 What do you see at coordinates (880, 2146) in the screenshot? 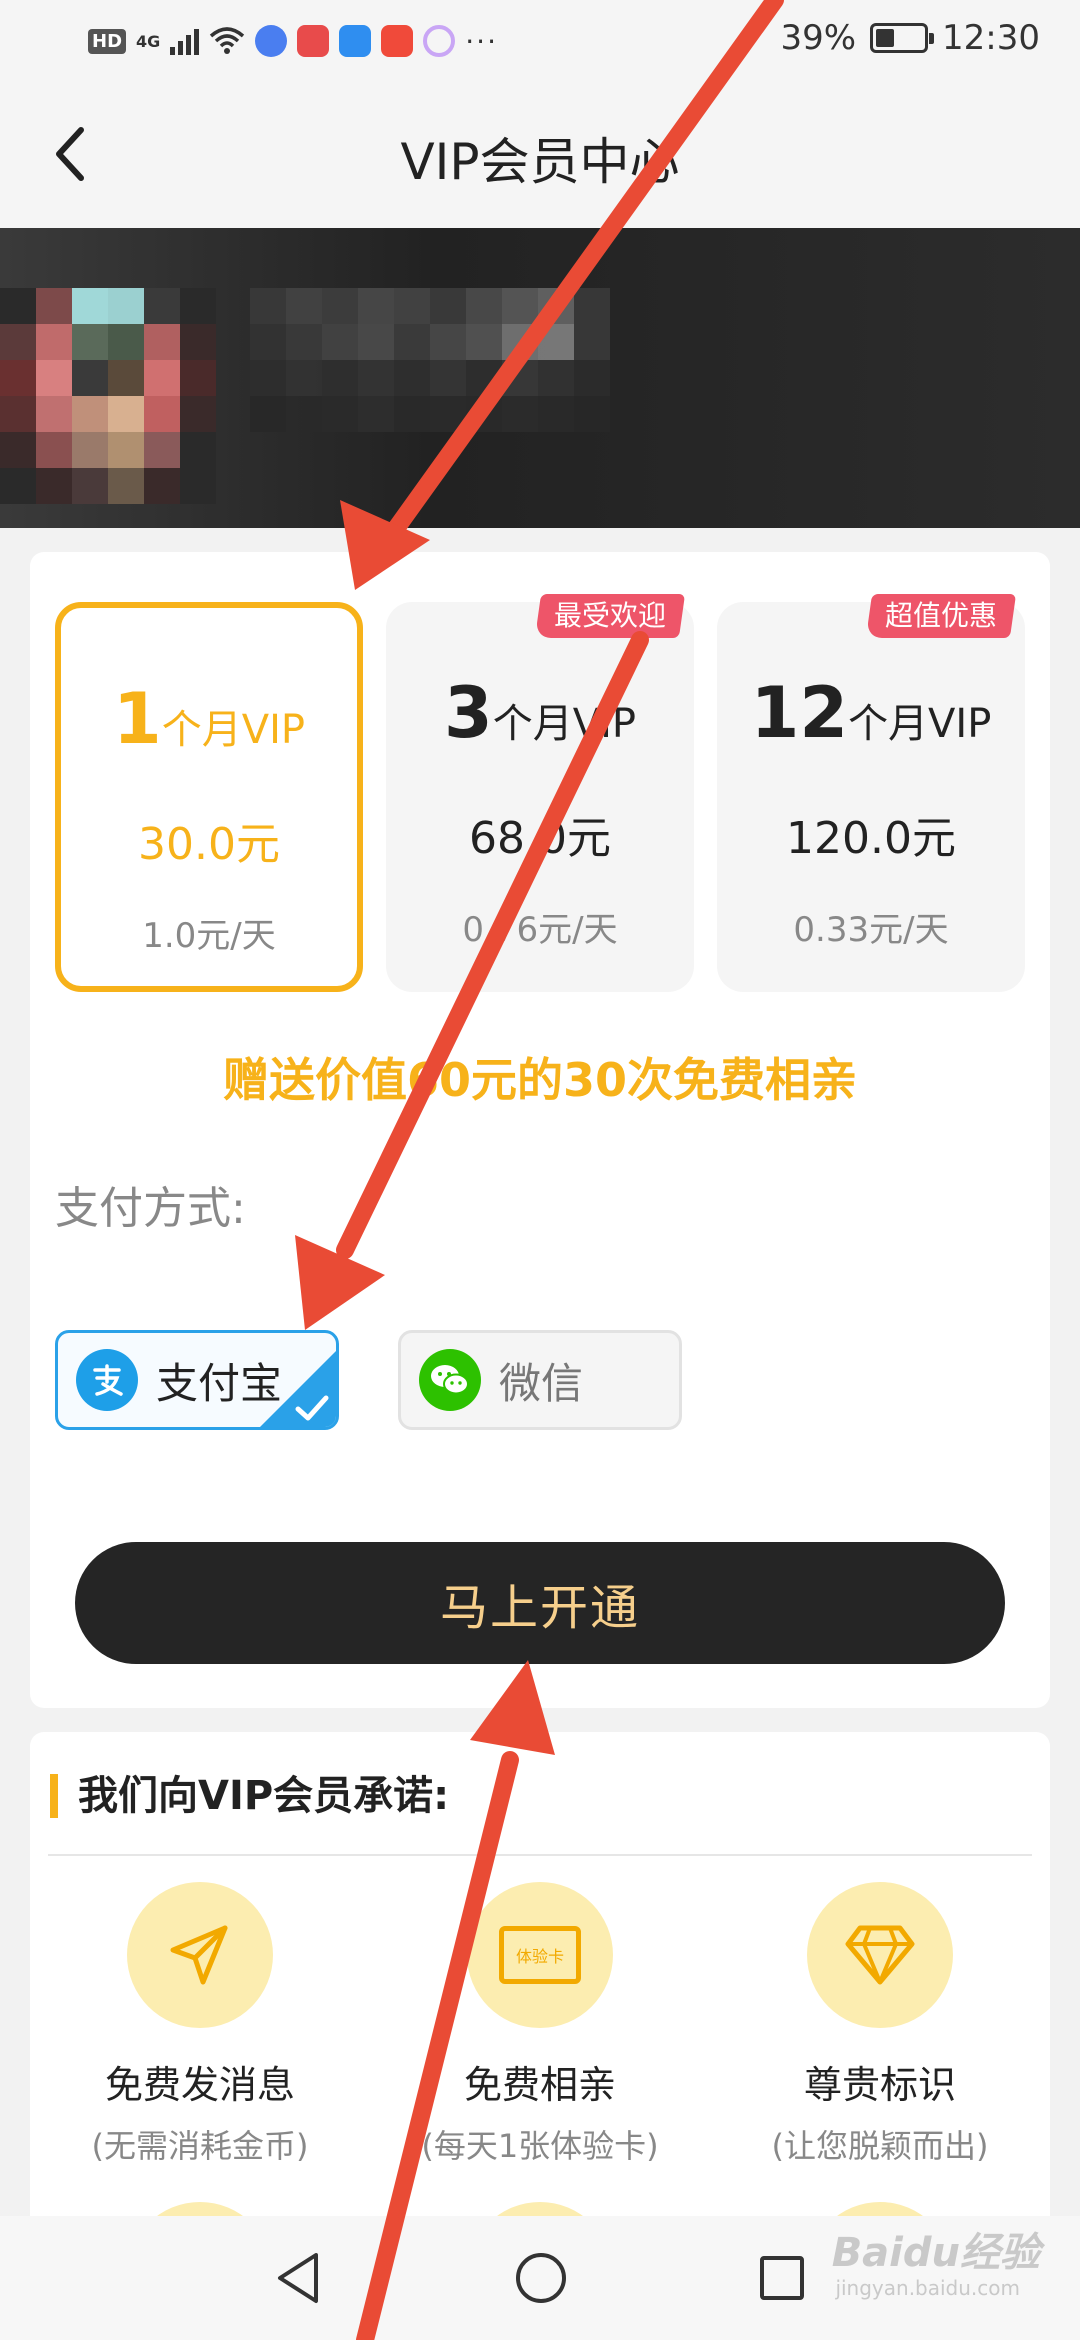
I see `benefit-subtitle: (让您脱颖而出)` at bounding box center [880, 2146].